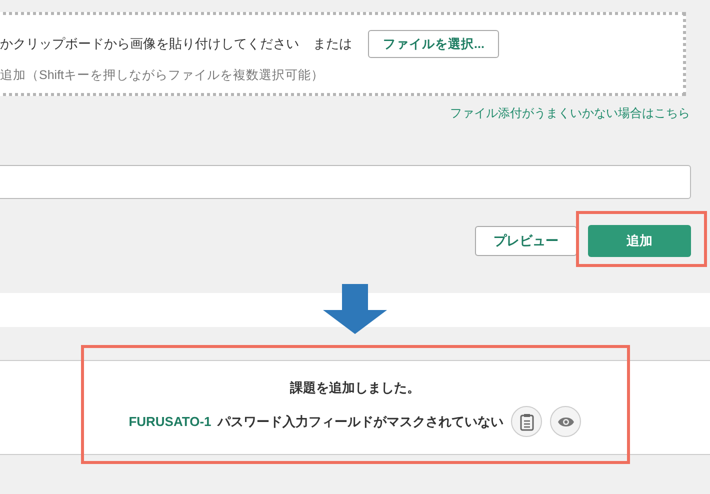 The width and height of the screenshot is (710, 494). Describe the element at coordinates (332, 44) in the screenshot. I see `or-label: または` at that location.